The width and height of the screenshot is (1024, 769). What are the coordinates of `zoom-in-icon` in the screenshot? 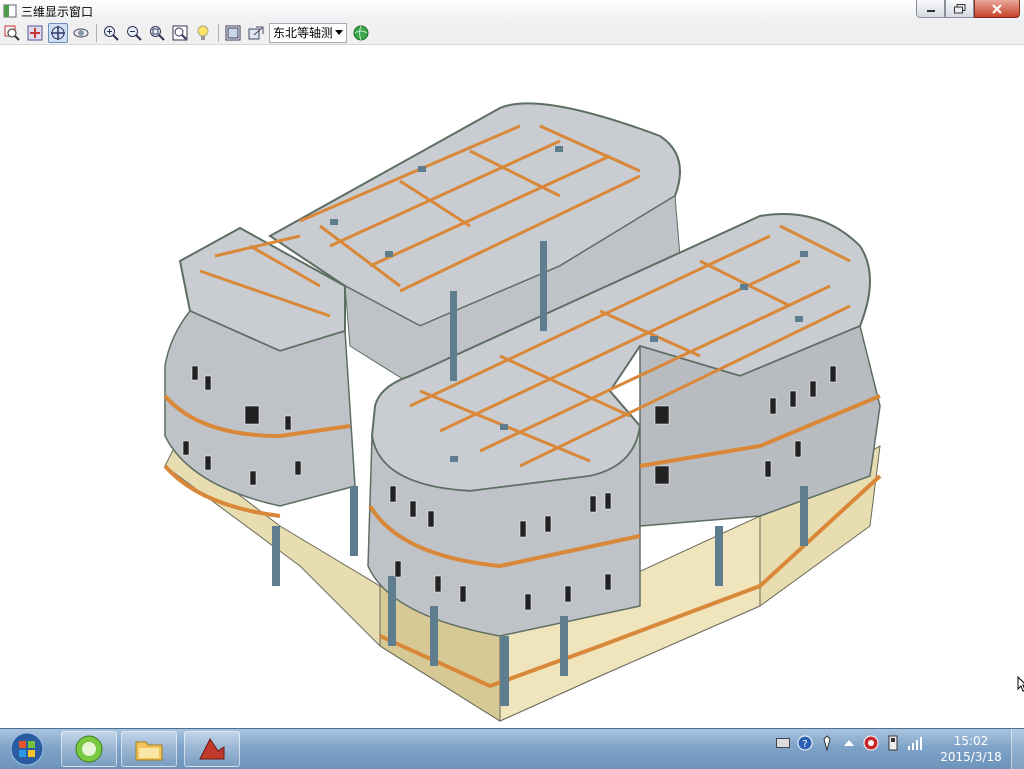 It's located at (111, 33).